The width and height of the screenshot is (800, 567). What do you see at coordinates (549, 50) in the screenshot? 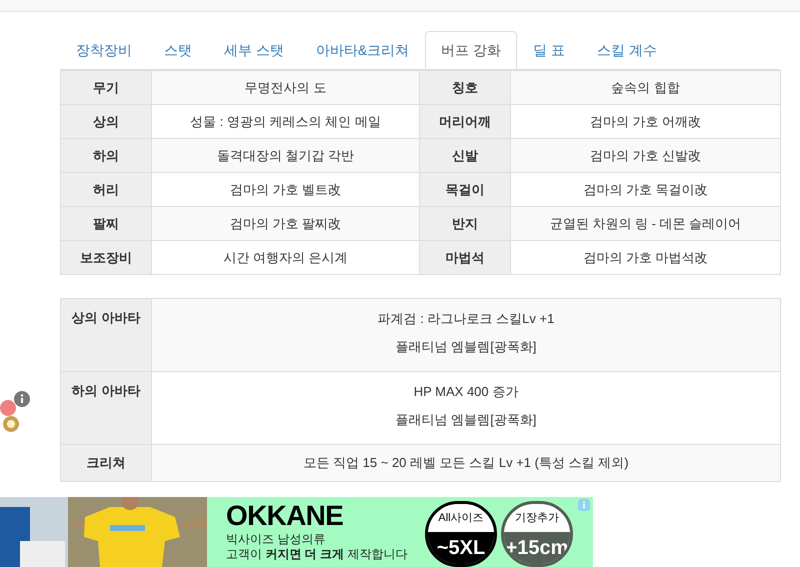
I see `tab: 딜 표` at bounding box center [549, 50].